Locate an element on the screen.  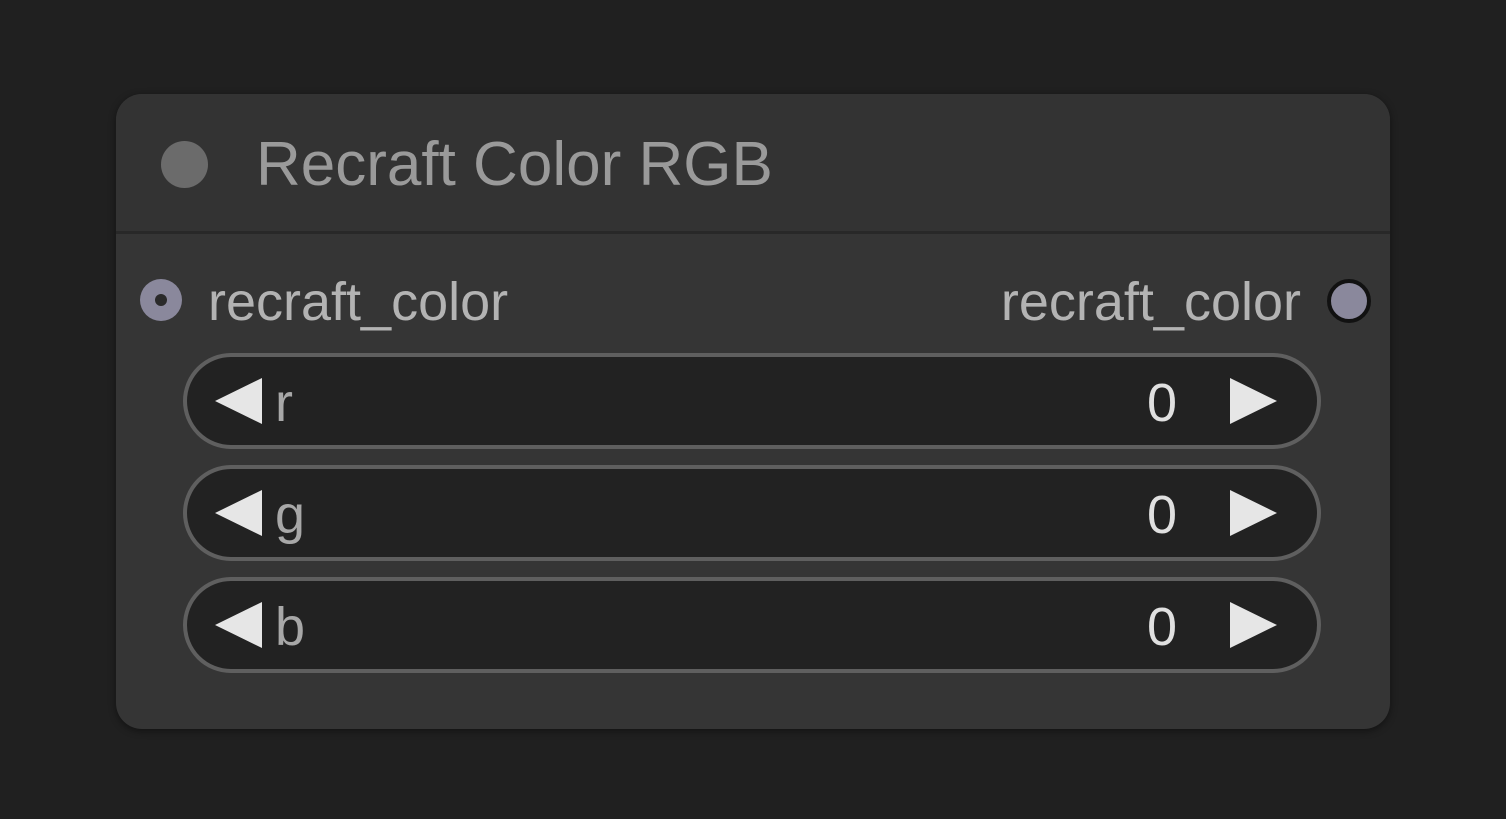
decrement-r-icon is located at coordinates (238, 401).